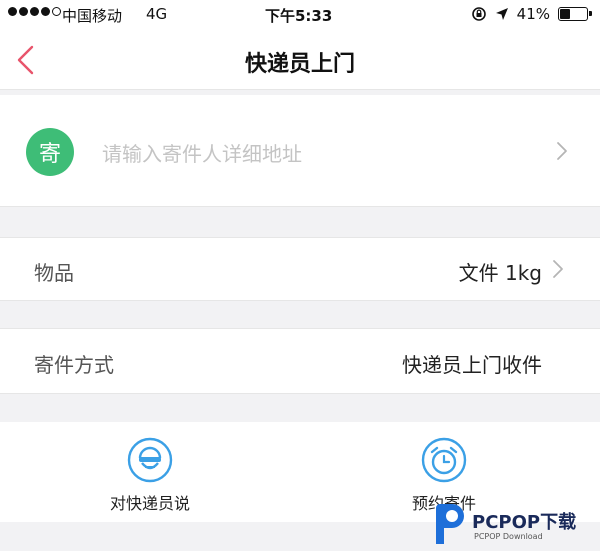 This screenshot has height=551, width=600. I want to click on send-method-value: 快递员上门收件, so click(472, 365).